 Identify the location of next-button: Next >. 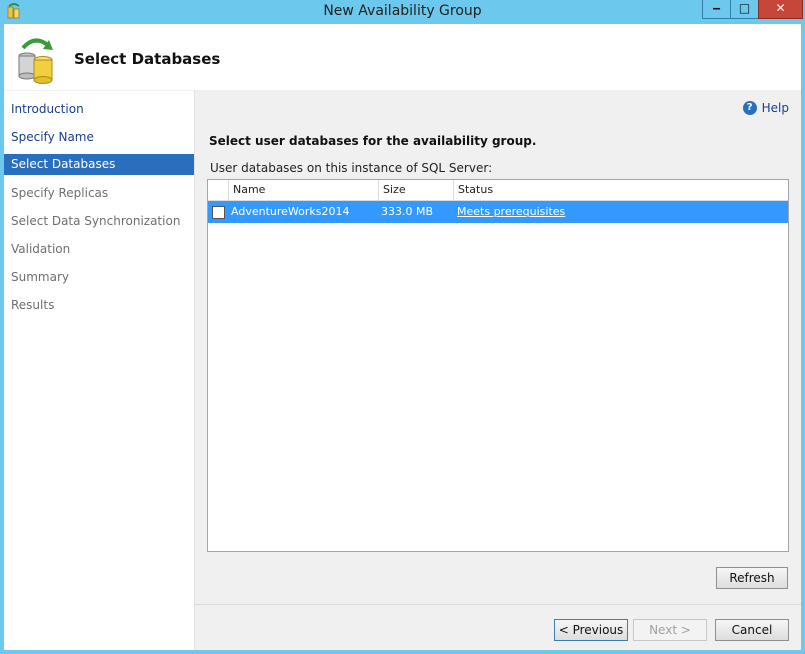
(670, 630).